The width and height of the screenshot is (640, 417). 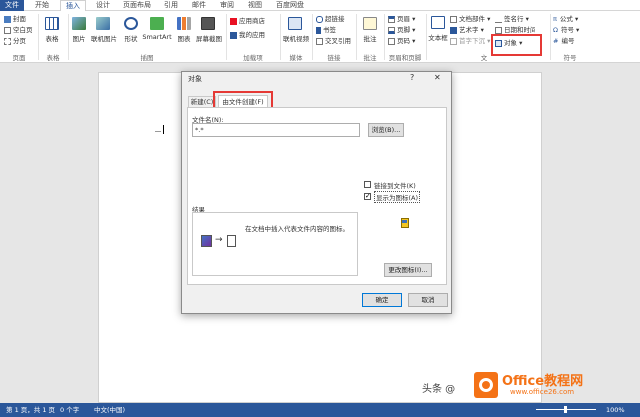 I want to click on table-icon, so click(x=52, y=23).